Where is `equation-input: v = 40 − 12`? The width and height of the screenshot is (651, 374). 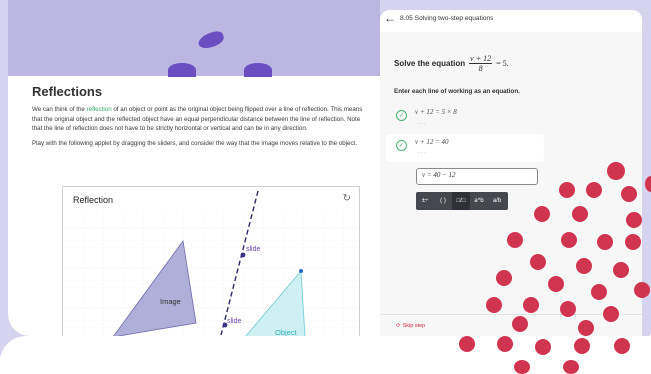
equation-input: v = 40 − 12 is located at coordinates (477, 176).